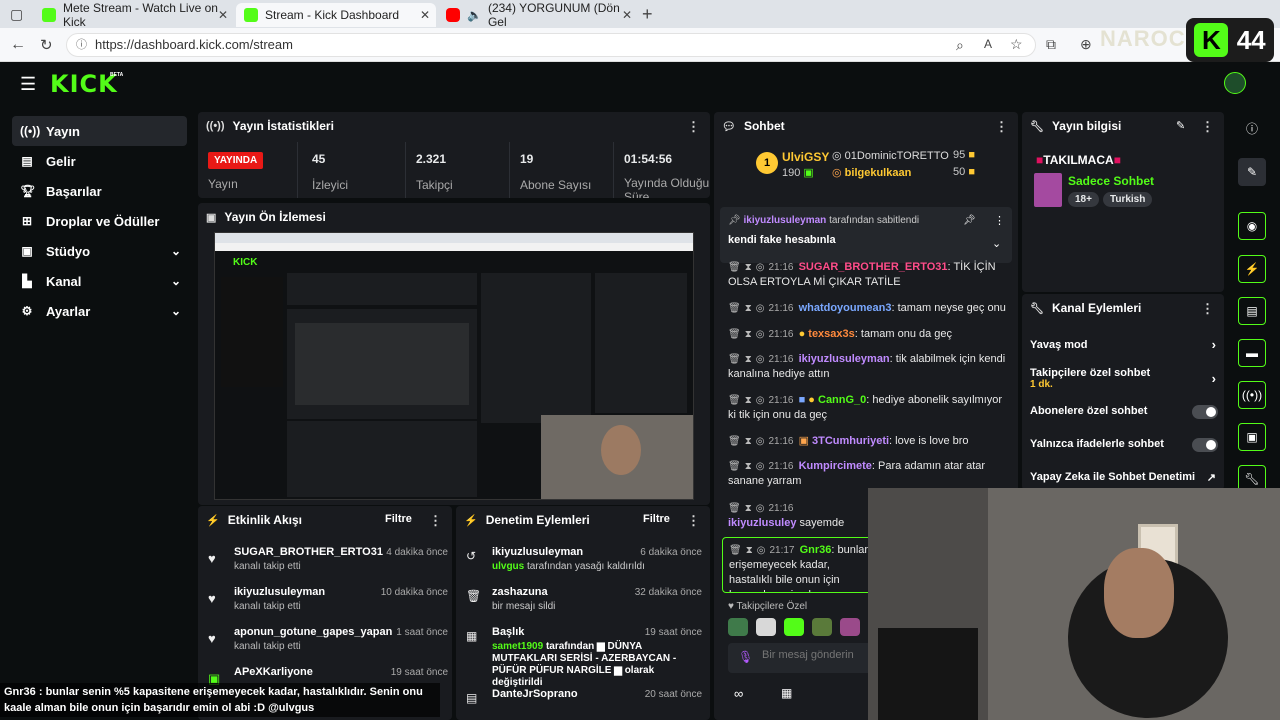  What do you see at coordinates (805, 157) in the screenshot?
I see `top-gifter-name: UlviGSY` at bounding box center [805, 157].